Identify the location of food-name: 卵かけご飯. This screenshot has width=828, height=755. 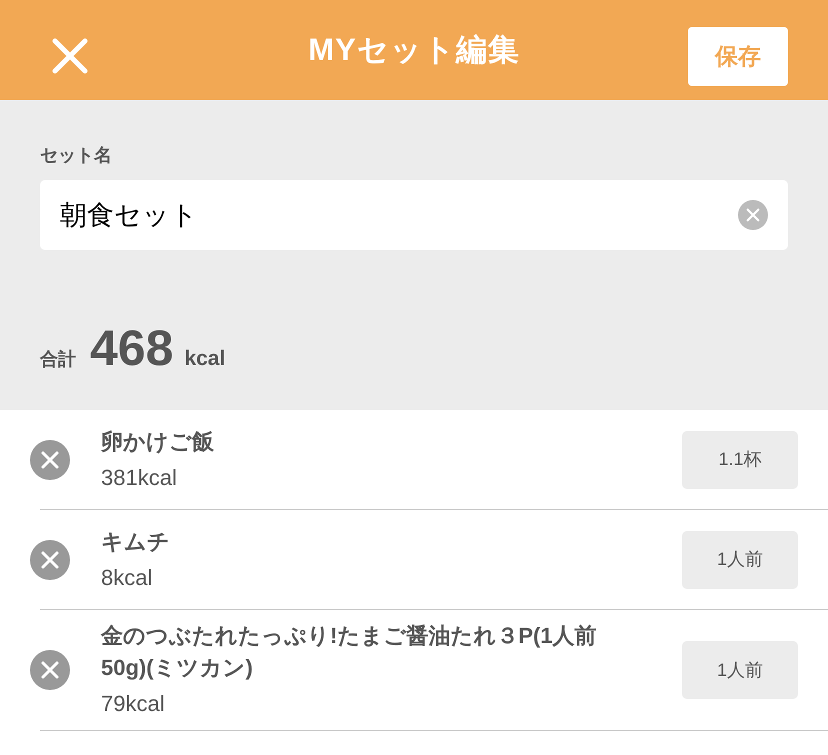
(158, 442).